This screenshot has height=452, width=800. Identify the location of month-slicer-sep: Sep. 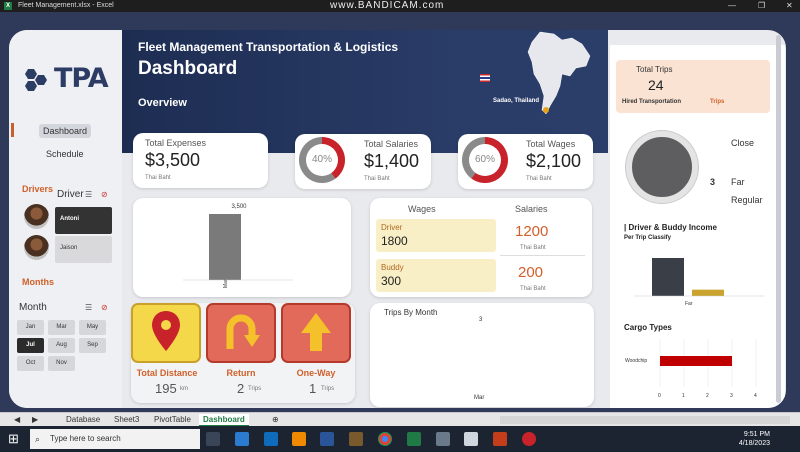
(92, 345).